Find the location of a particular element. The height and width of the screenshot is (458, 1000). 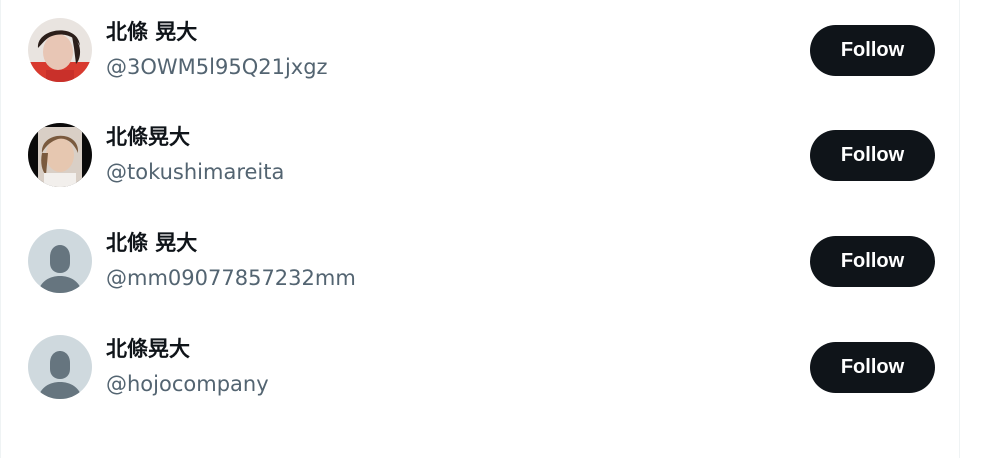

user-handle: @3OWM5l95Q21jxgz is located at coordinates (217, 67).